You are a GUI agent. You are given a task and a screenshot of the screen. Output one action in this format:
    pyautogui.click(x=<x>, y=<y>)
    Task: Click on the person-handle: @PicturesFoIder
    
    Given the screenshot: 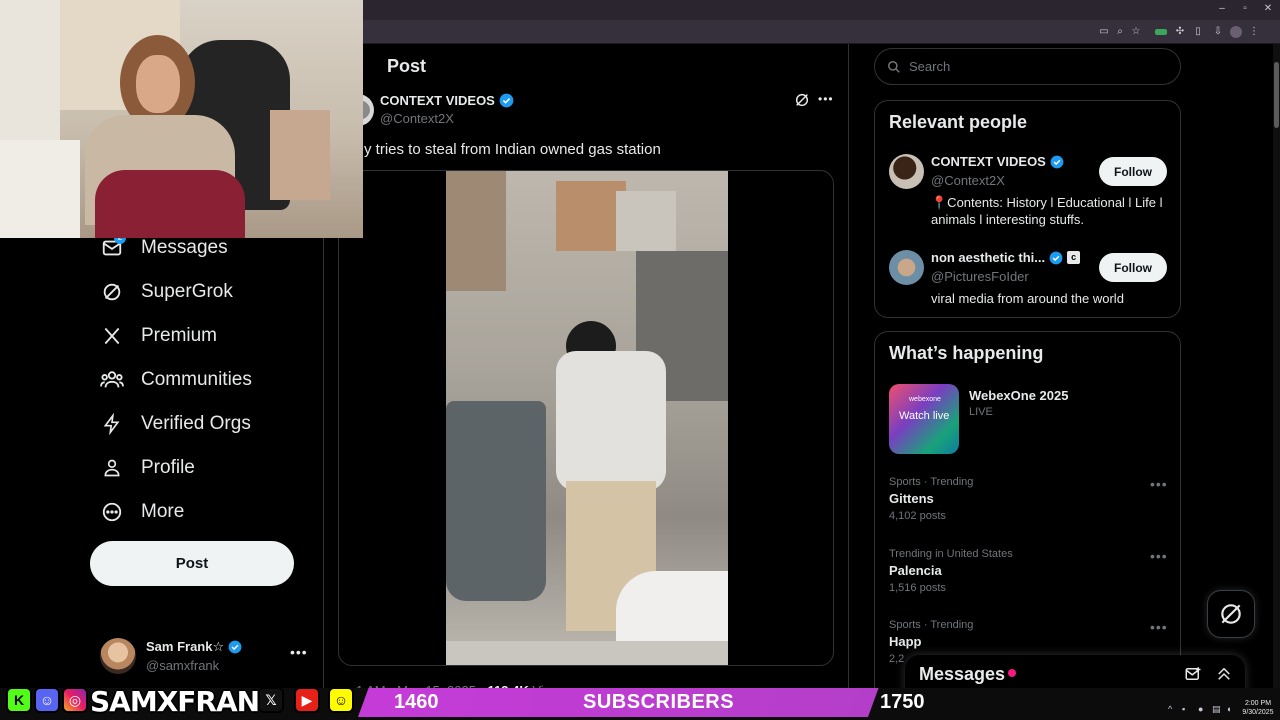 What is the action you would take?
    pyautogui.click(x=980, y=276)
    